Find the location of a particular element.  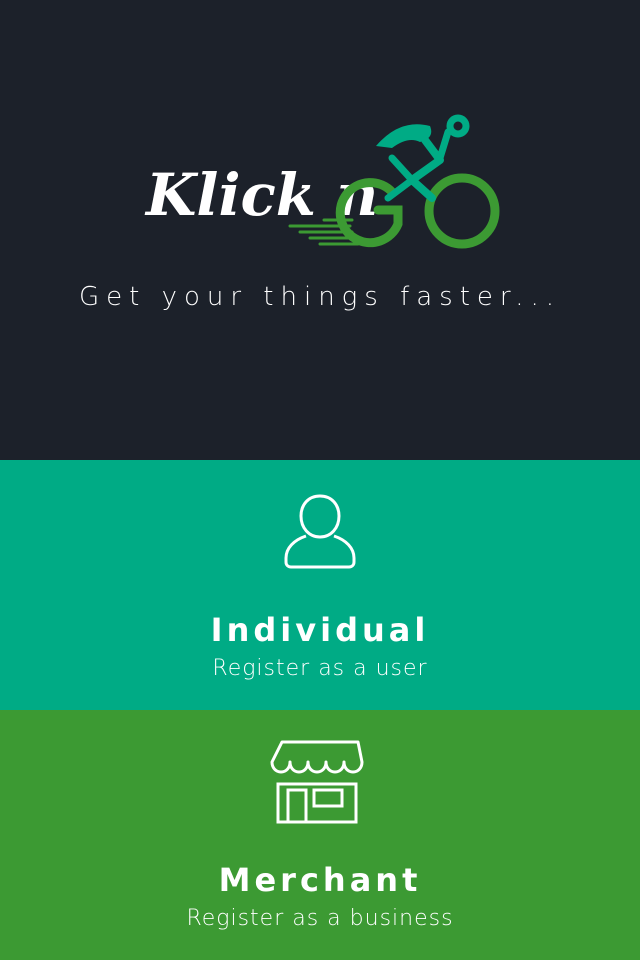

app-logo: Klick n is located at coordinates (325, 180).